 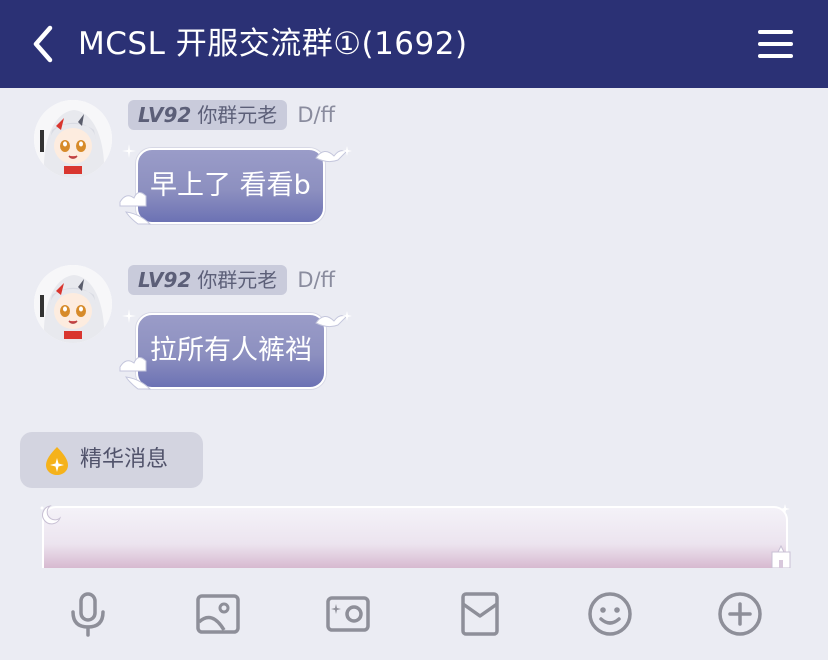 I want to click on emoji-icon, so click(x=610, y=614).